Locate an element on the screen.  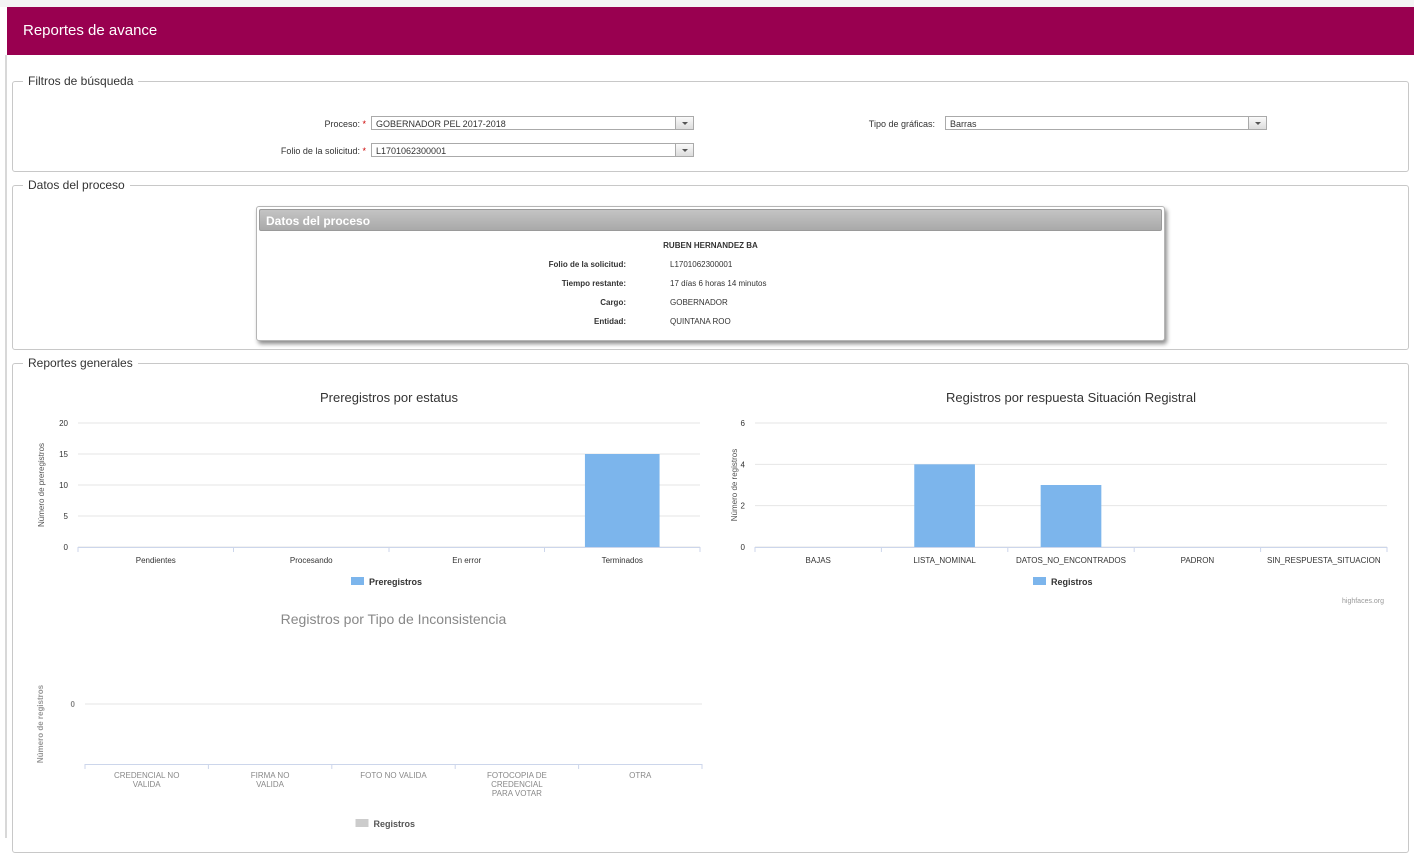
filters-legend: Filtros de búsqueda is located at coordinates (81, 81).